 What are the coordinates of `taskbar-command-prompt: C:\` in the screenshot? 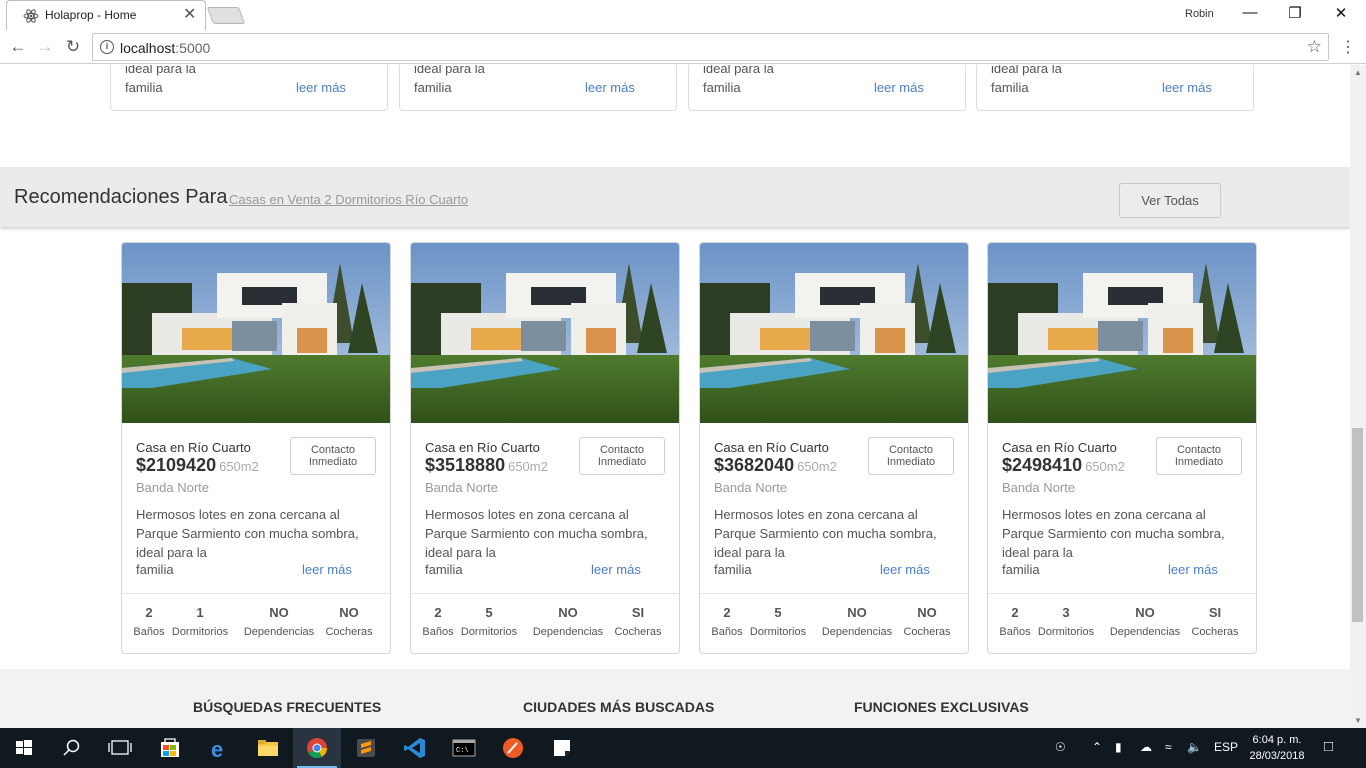 It's located at (464, 748).